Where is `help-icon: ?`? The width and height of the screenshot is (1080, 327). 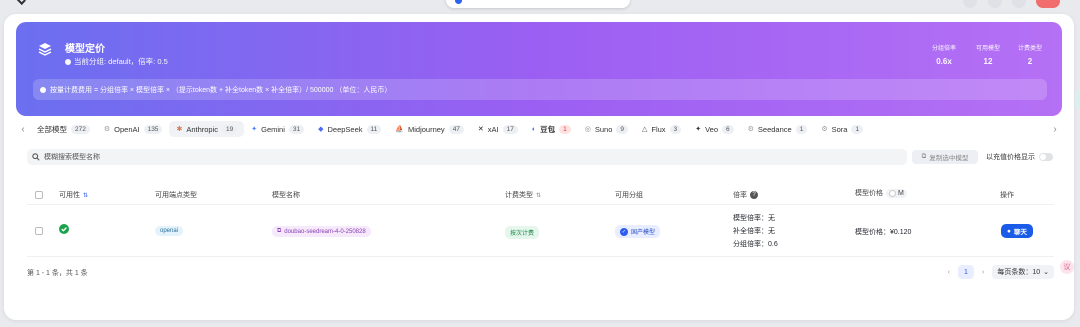 help-icon: ? is located at coordinates (754, 195).